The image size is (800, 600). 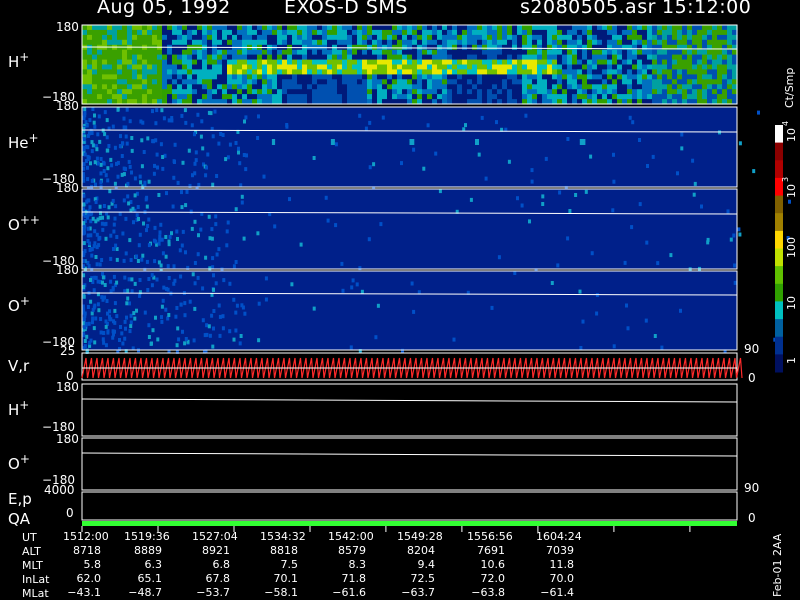 What do you see at coordinates (283, 536) in the screenshot?
I see `ephemeris-cell: 1534:32` at bounding box center [283, 536].